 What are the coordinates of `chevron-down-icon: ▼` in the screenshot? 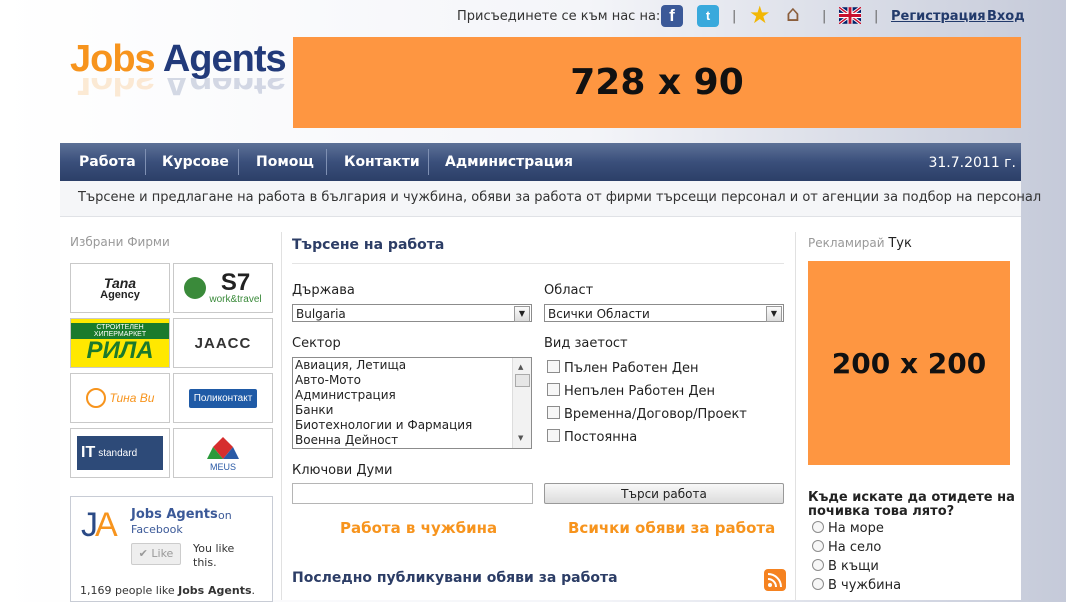 It's located at (522, 314).